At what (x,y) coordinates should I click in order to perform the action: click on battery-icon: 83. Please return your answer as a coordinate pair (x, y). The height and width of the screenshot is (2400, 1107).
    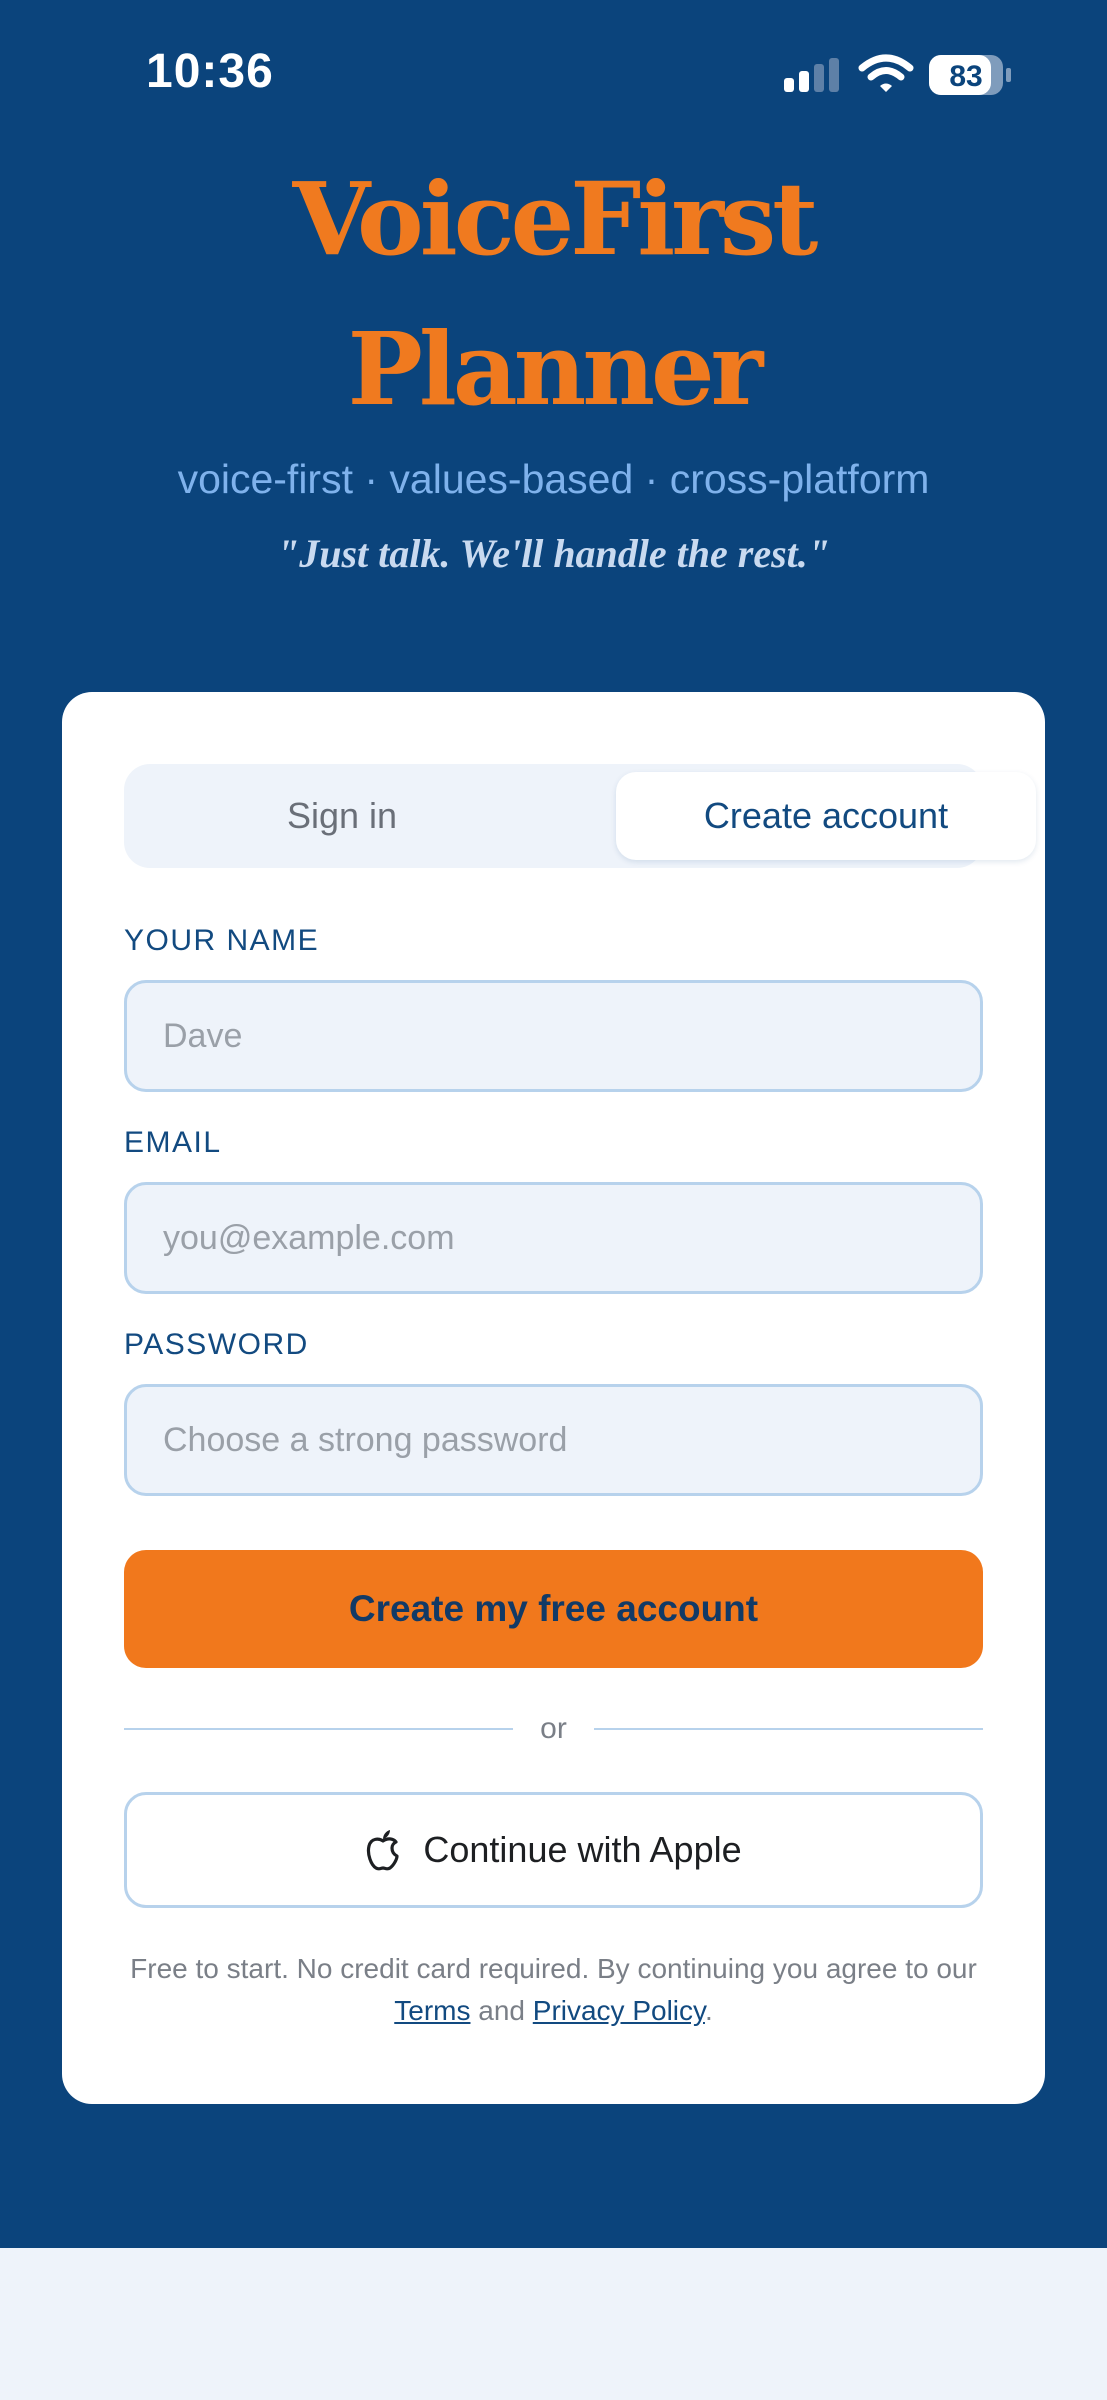
    Looking at the image, I should click on (970, 75).